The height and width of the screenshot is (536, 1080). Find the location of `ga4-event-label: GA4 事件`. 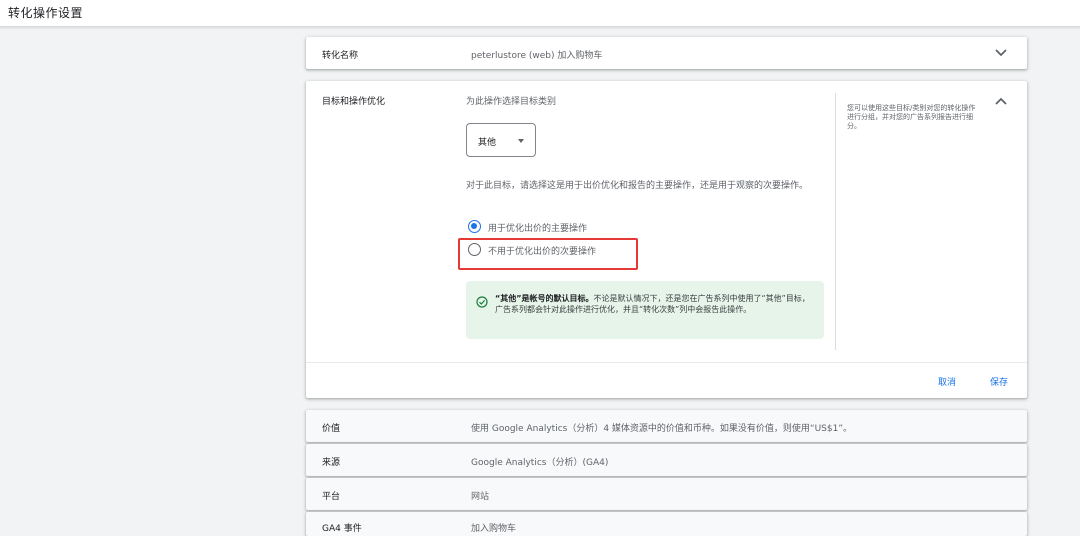

ga4-event-label: GA4 事件 is located at coordinates (342, 529).